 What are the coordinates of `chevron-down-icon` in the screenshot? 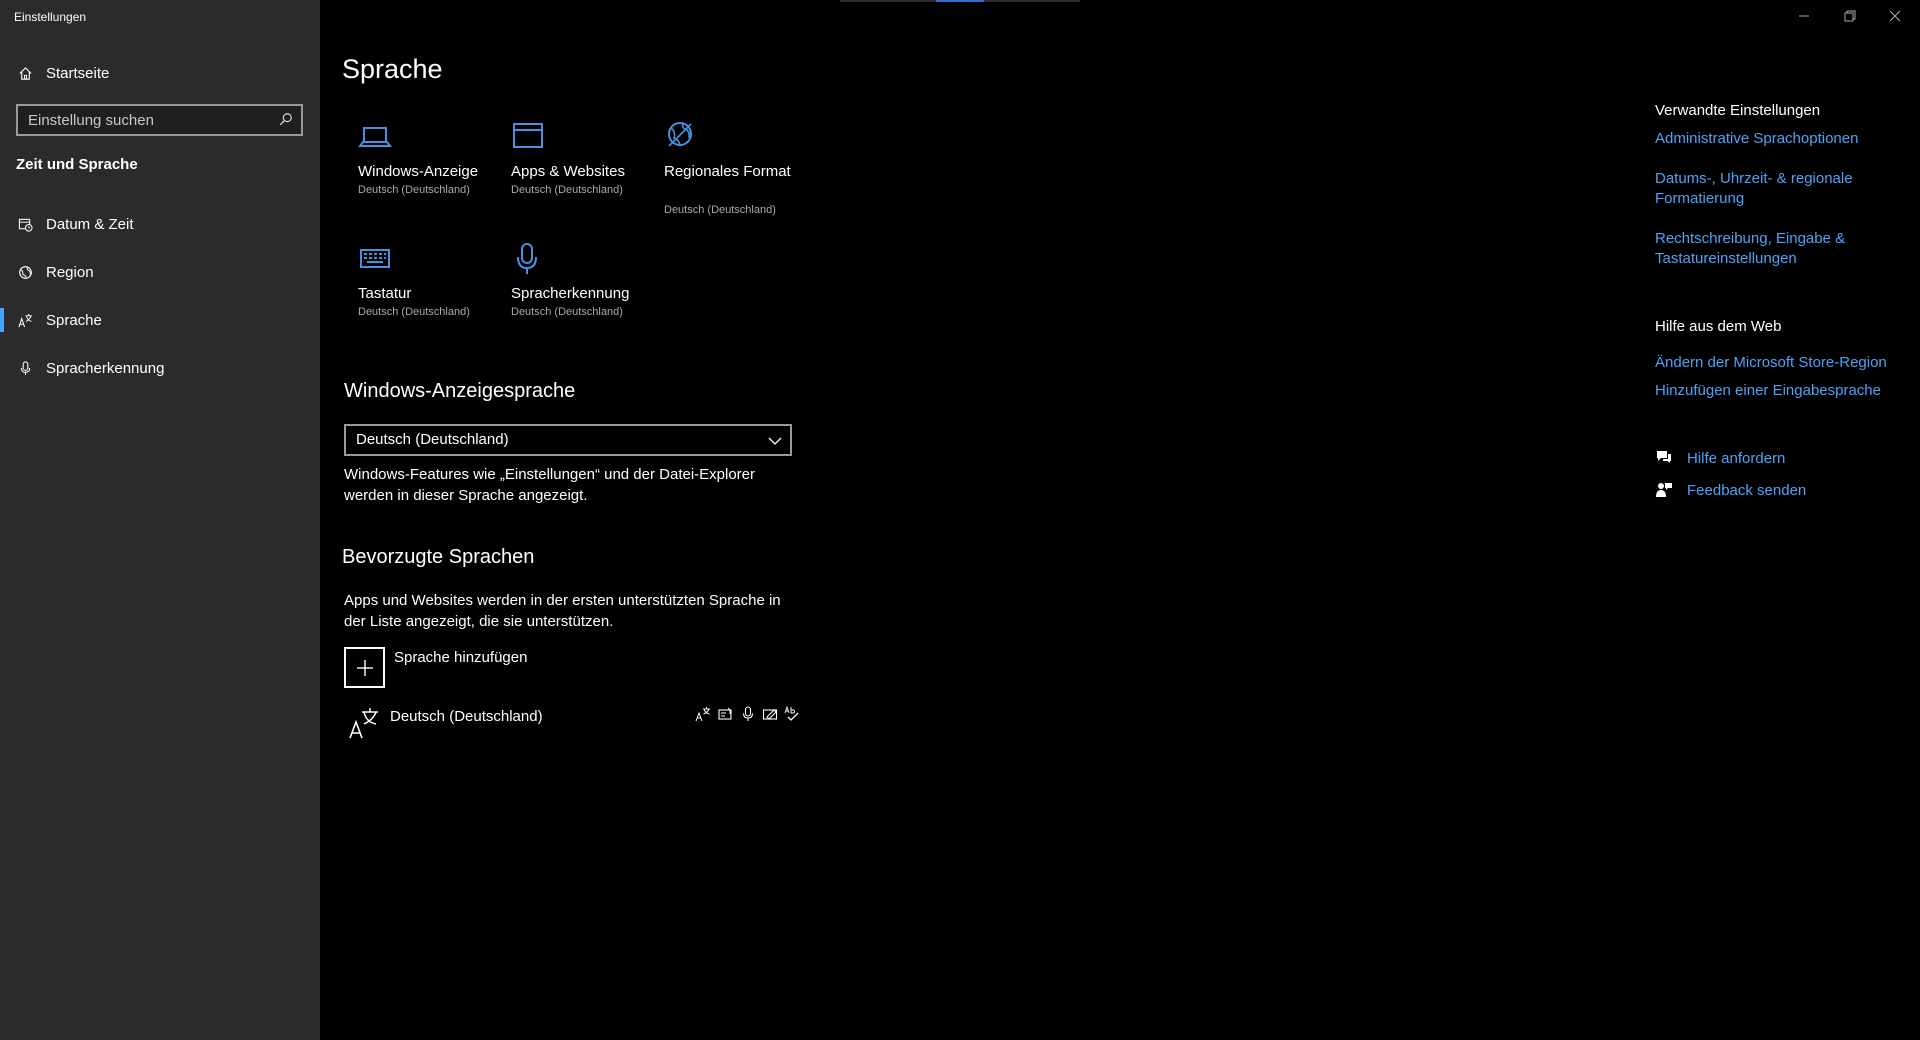 It's located at (775, 440).